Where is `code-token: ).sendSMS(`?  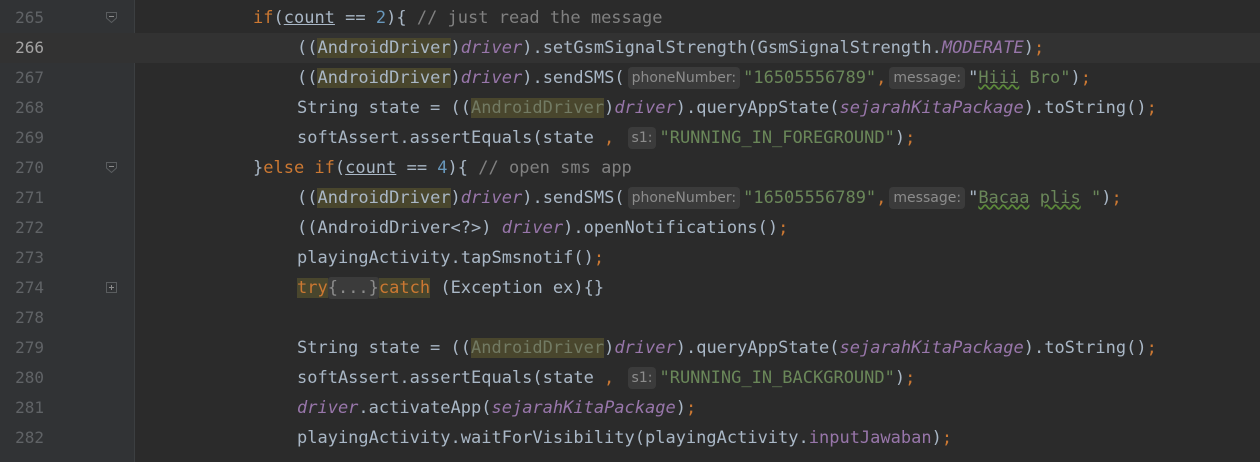
code-token: ).sendSMS( is located at coordinates (573, 78).